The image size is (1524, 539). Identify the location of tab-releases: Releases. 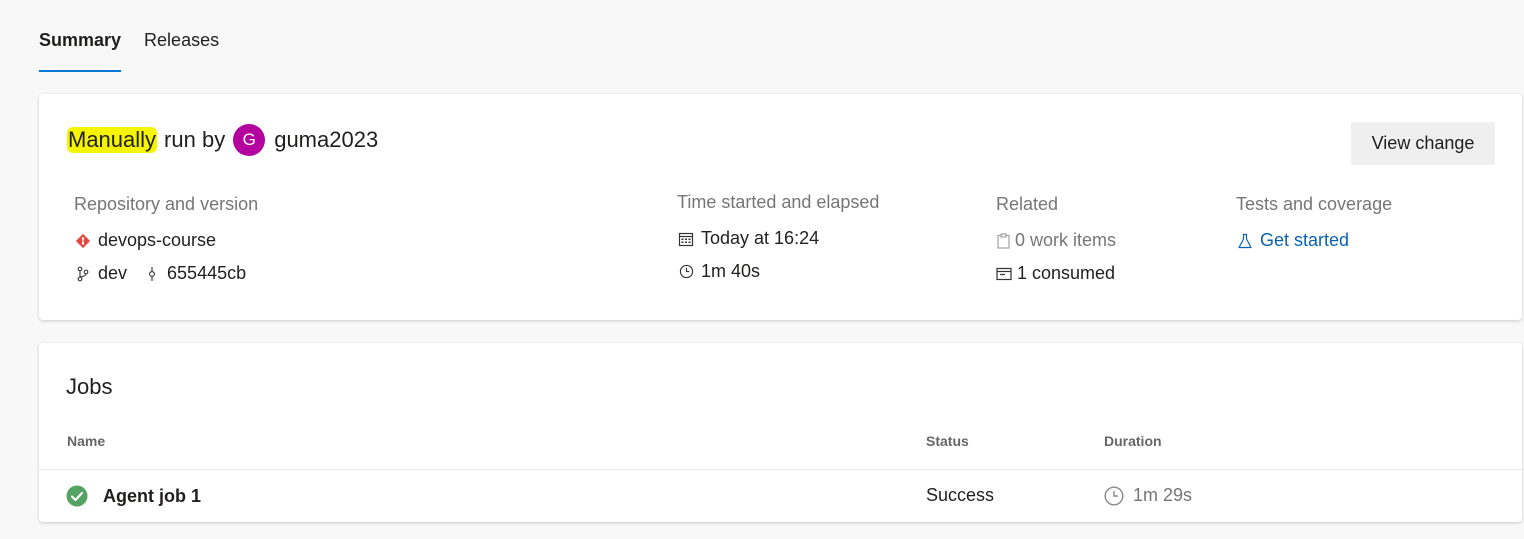
(181, 51).